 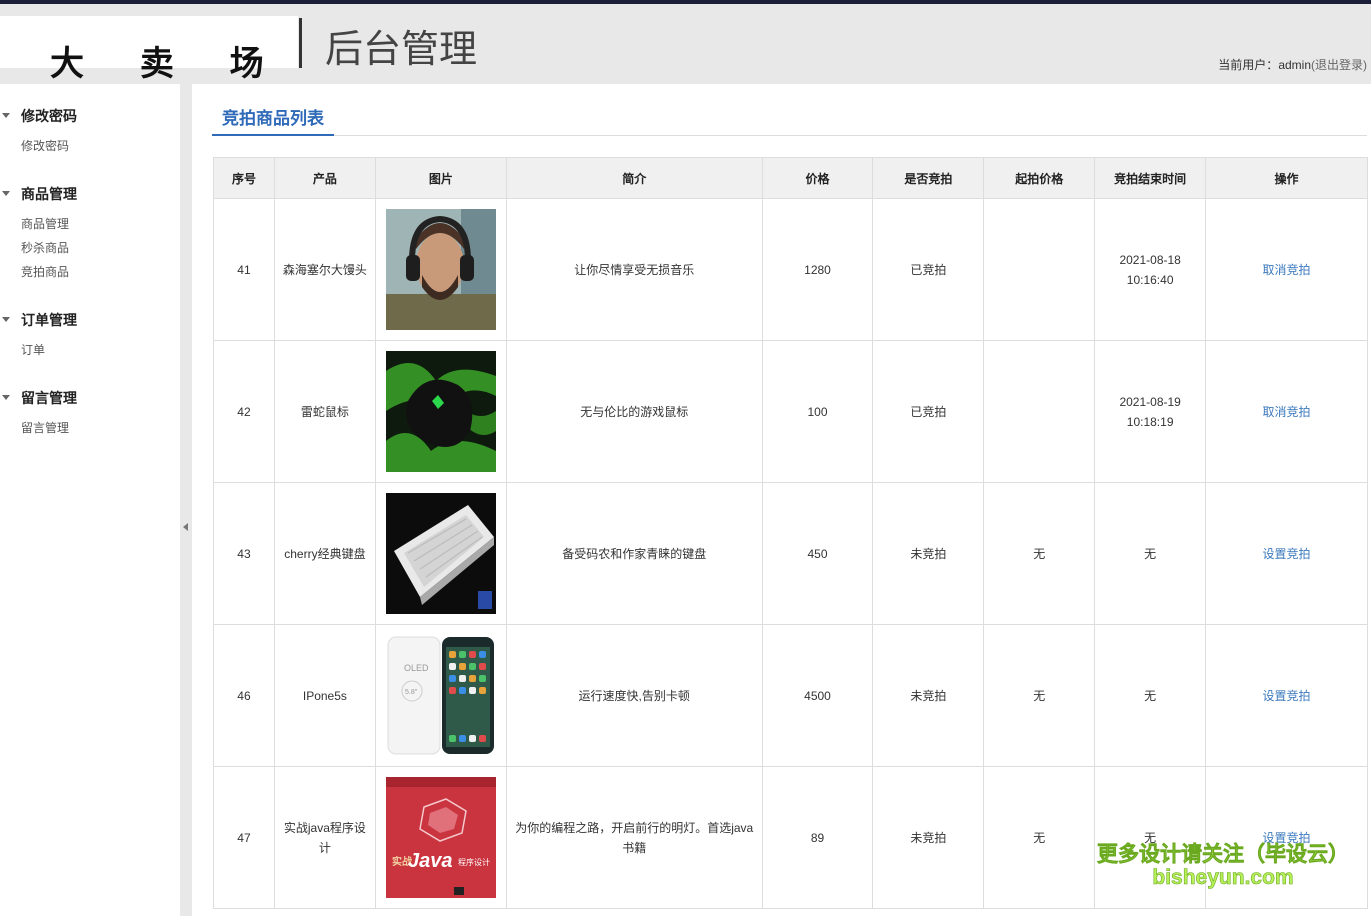 What do you see at coordinates (1339, 65) in the screenshot?
I see `logout-link: (退出登录)` at bounding box center [1339, 65].